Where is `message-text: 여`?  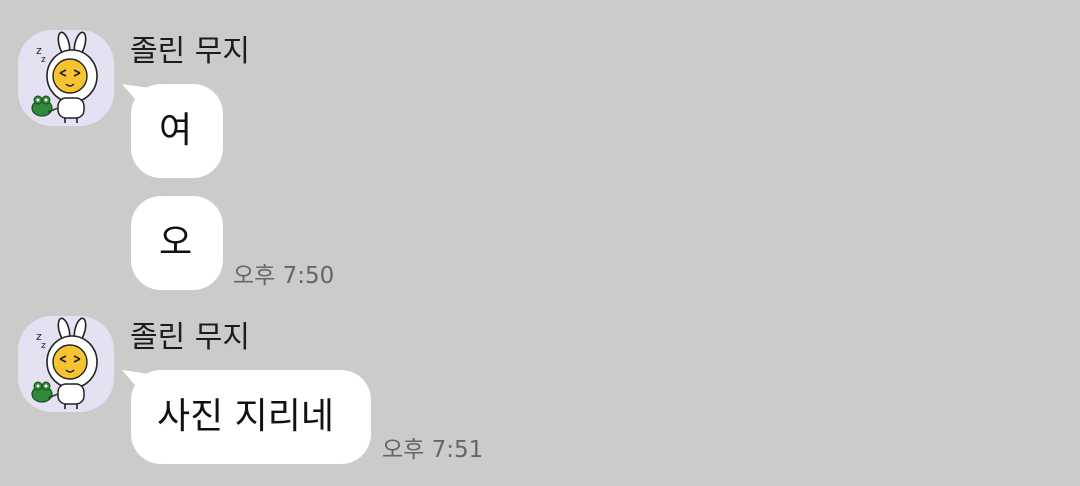
message-text: 여 is located at coordinates (176, 130).